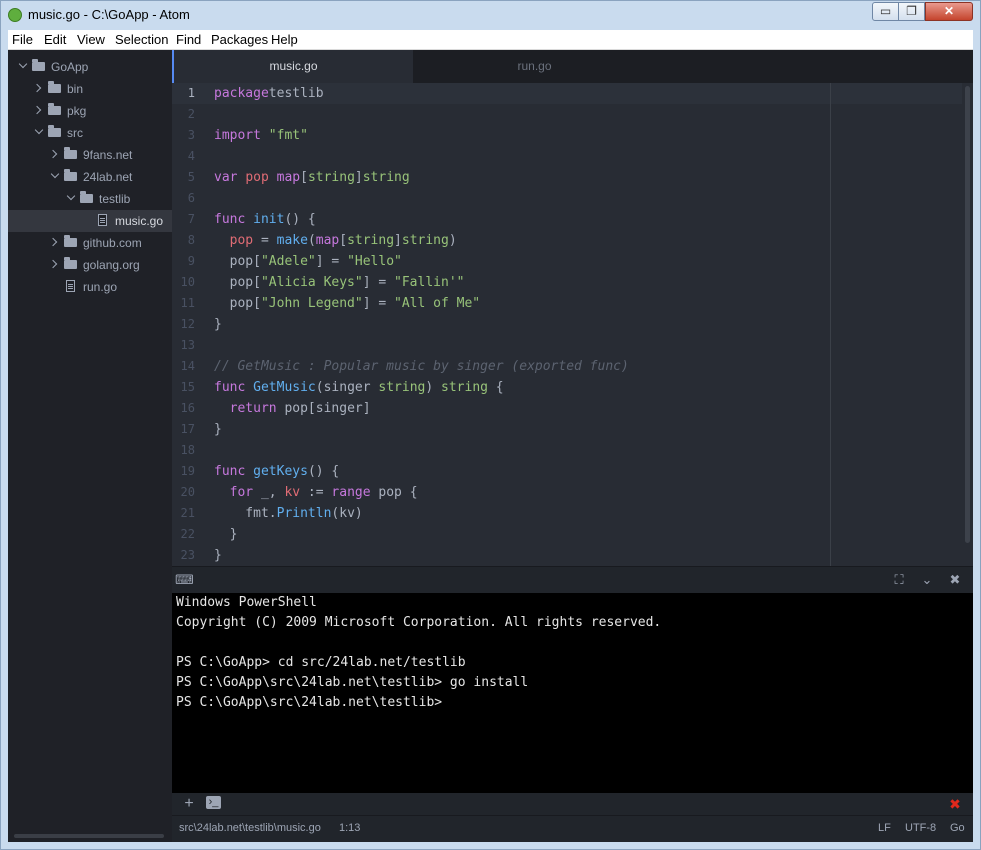 Image resolution: width=981 pixels, height=850 pixels. I want to click on folder-icon, so click(70, 153).